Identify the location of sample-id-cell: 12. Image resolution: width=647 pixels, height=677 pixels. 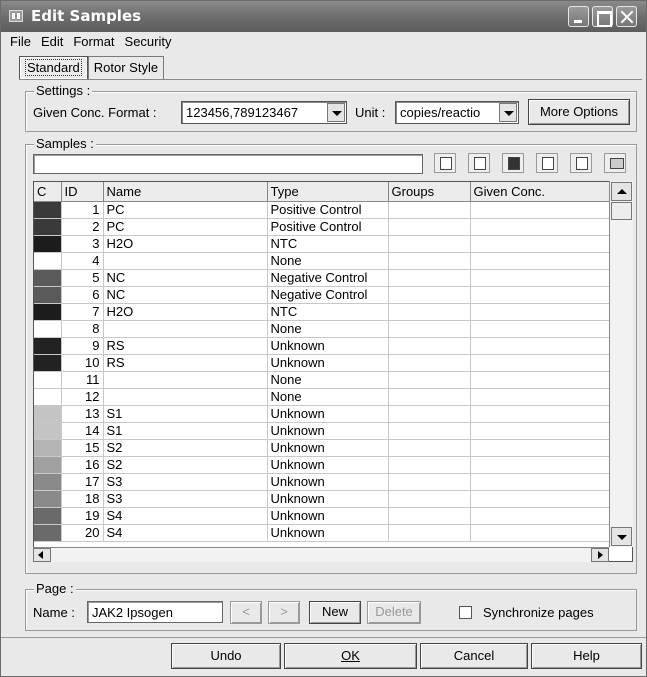
(82, 397).